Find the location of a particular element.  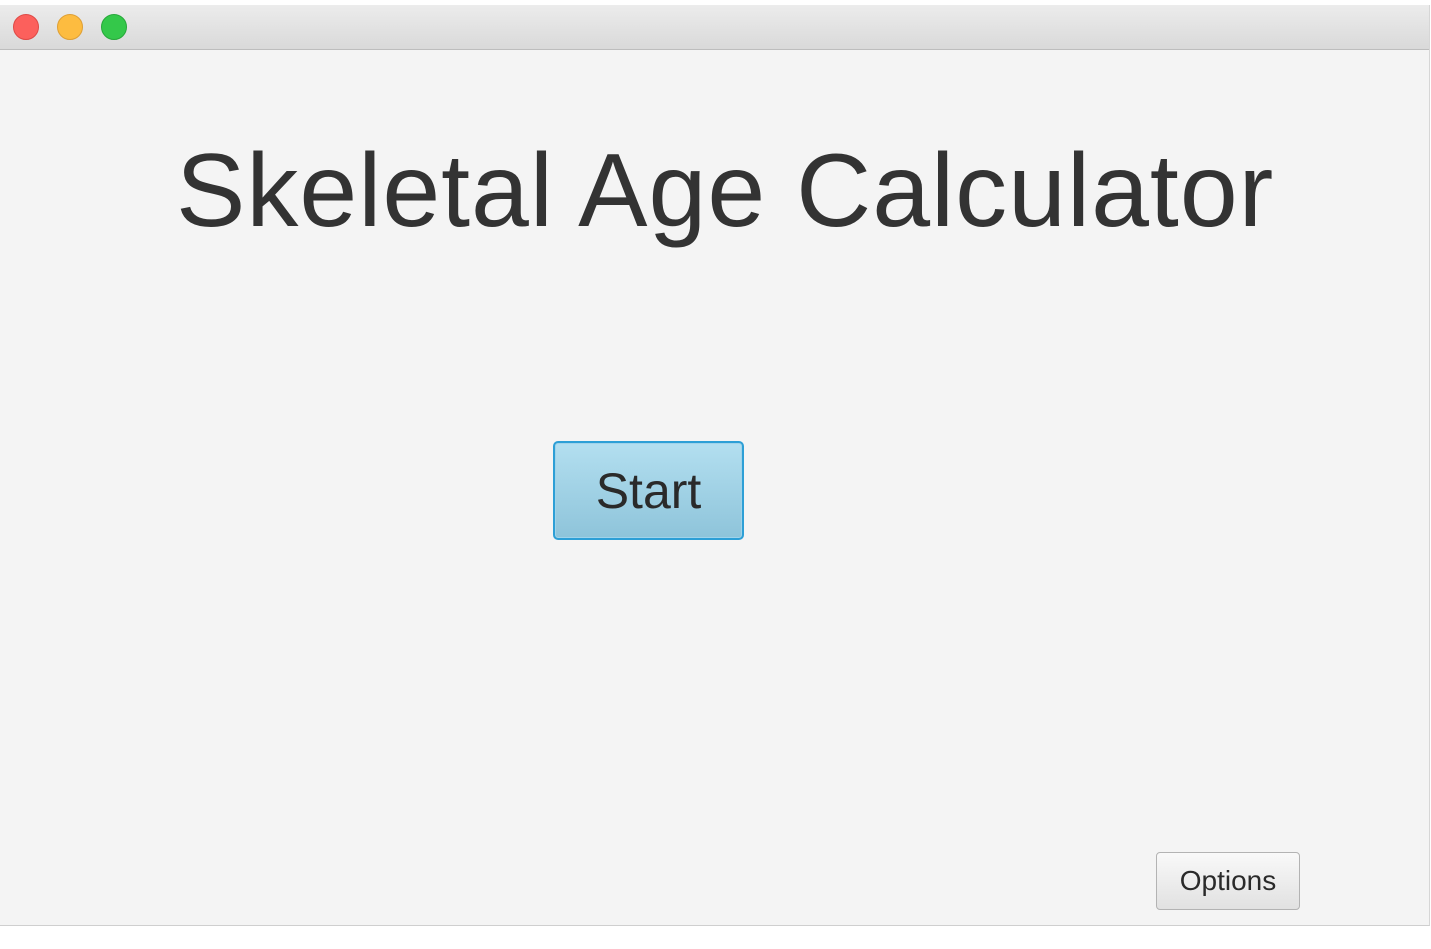

close-window-button is located at coordinates (26, 27).